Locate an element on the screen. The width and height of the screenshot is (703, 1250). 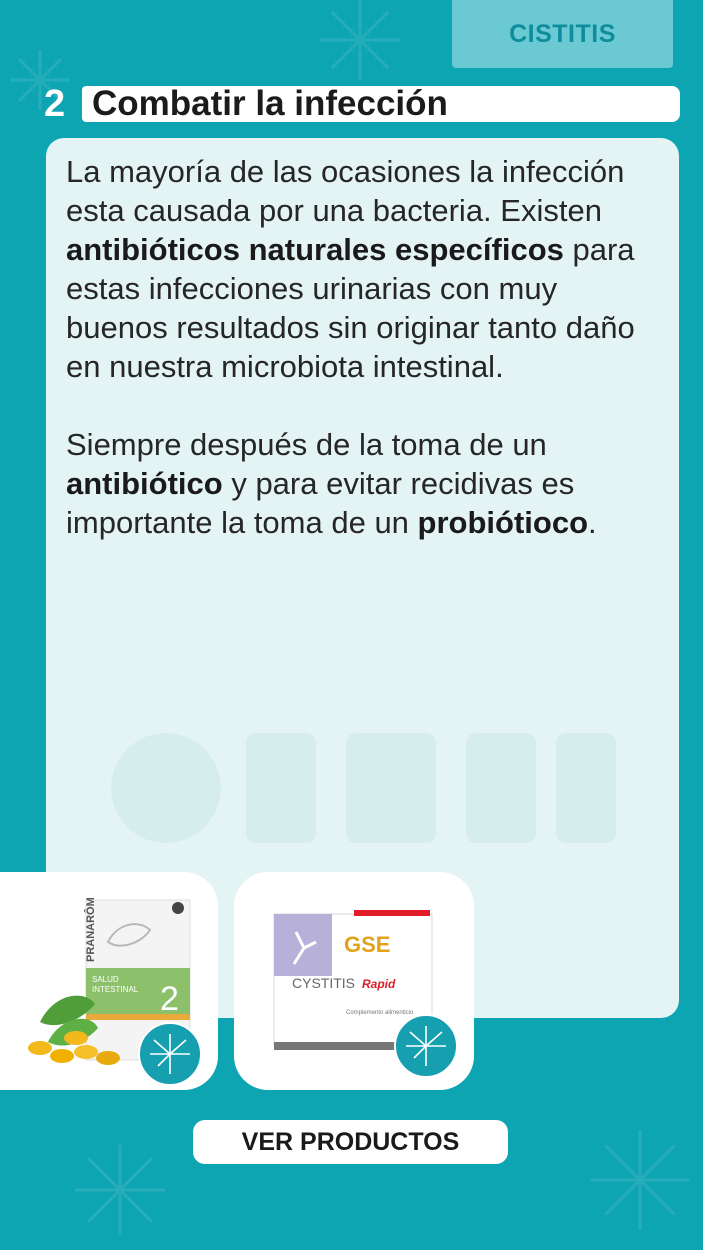
svg-text: PRANARÔM is located at coordinates (90, 929).